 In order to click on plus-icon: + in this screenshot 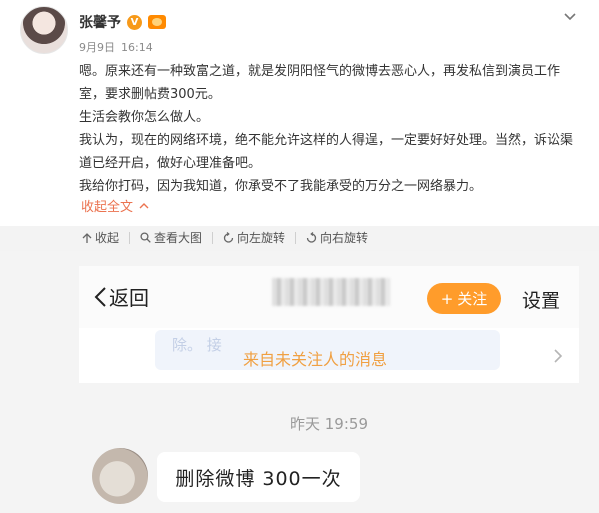, I will do `click(447, 298)`.